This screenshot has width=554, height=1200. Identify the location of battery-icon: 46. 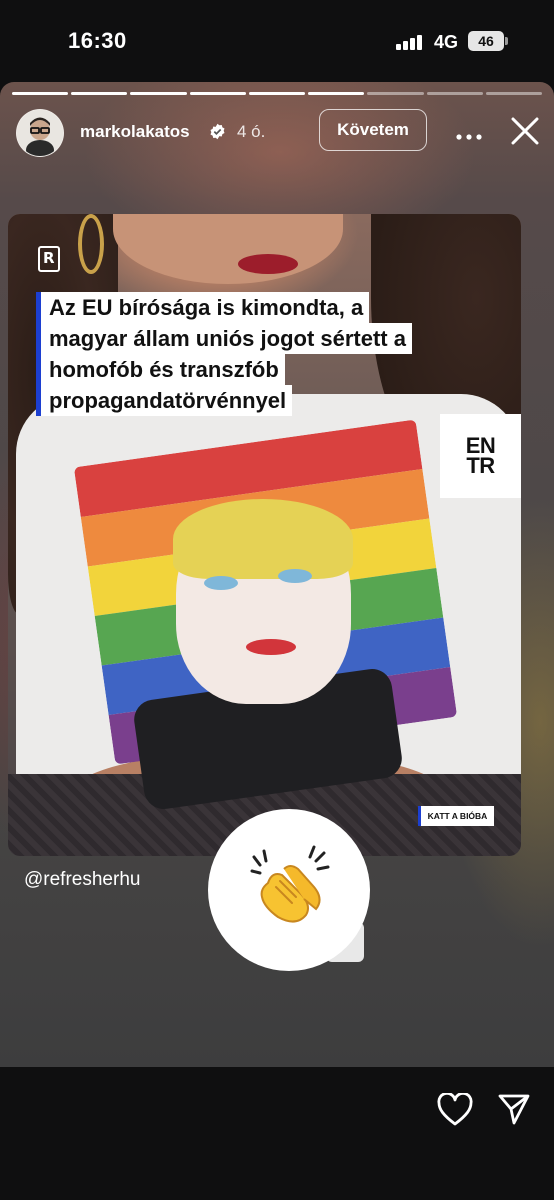
(488, 41).